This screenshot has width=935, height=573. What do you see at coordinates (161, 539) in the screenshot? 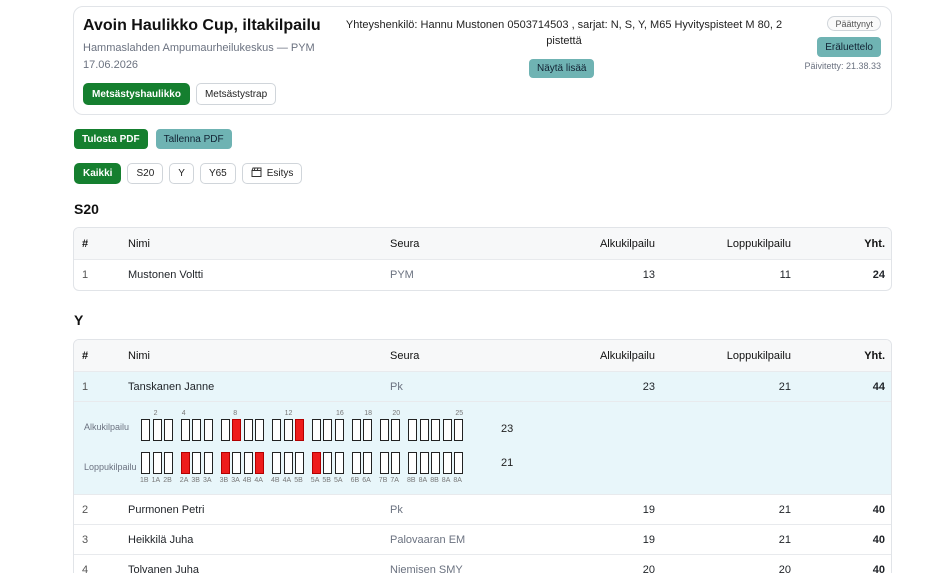
I see `row-name: Heikkilä Juha` at bounding box center [161, 539].